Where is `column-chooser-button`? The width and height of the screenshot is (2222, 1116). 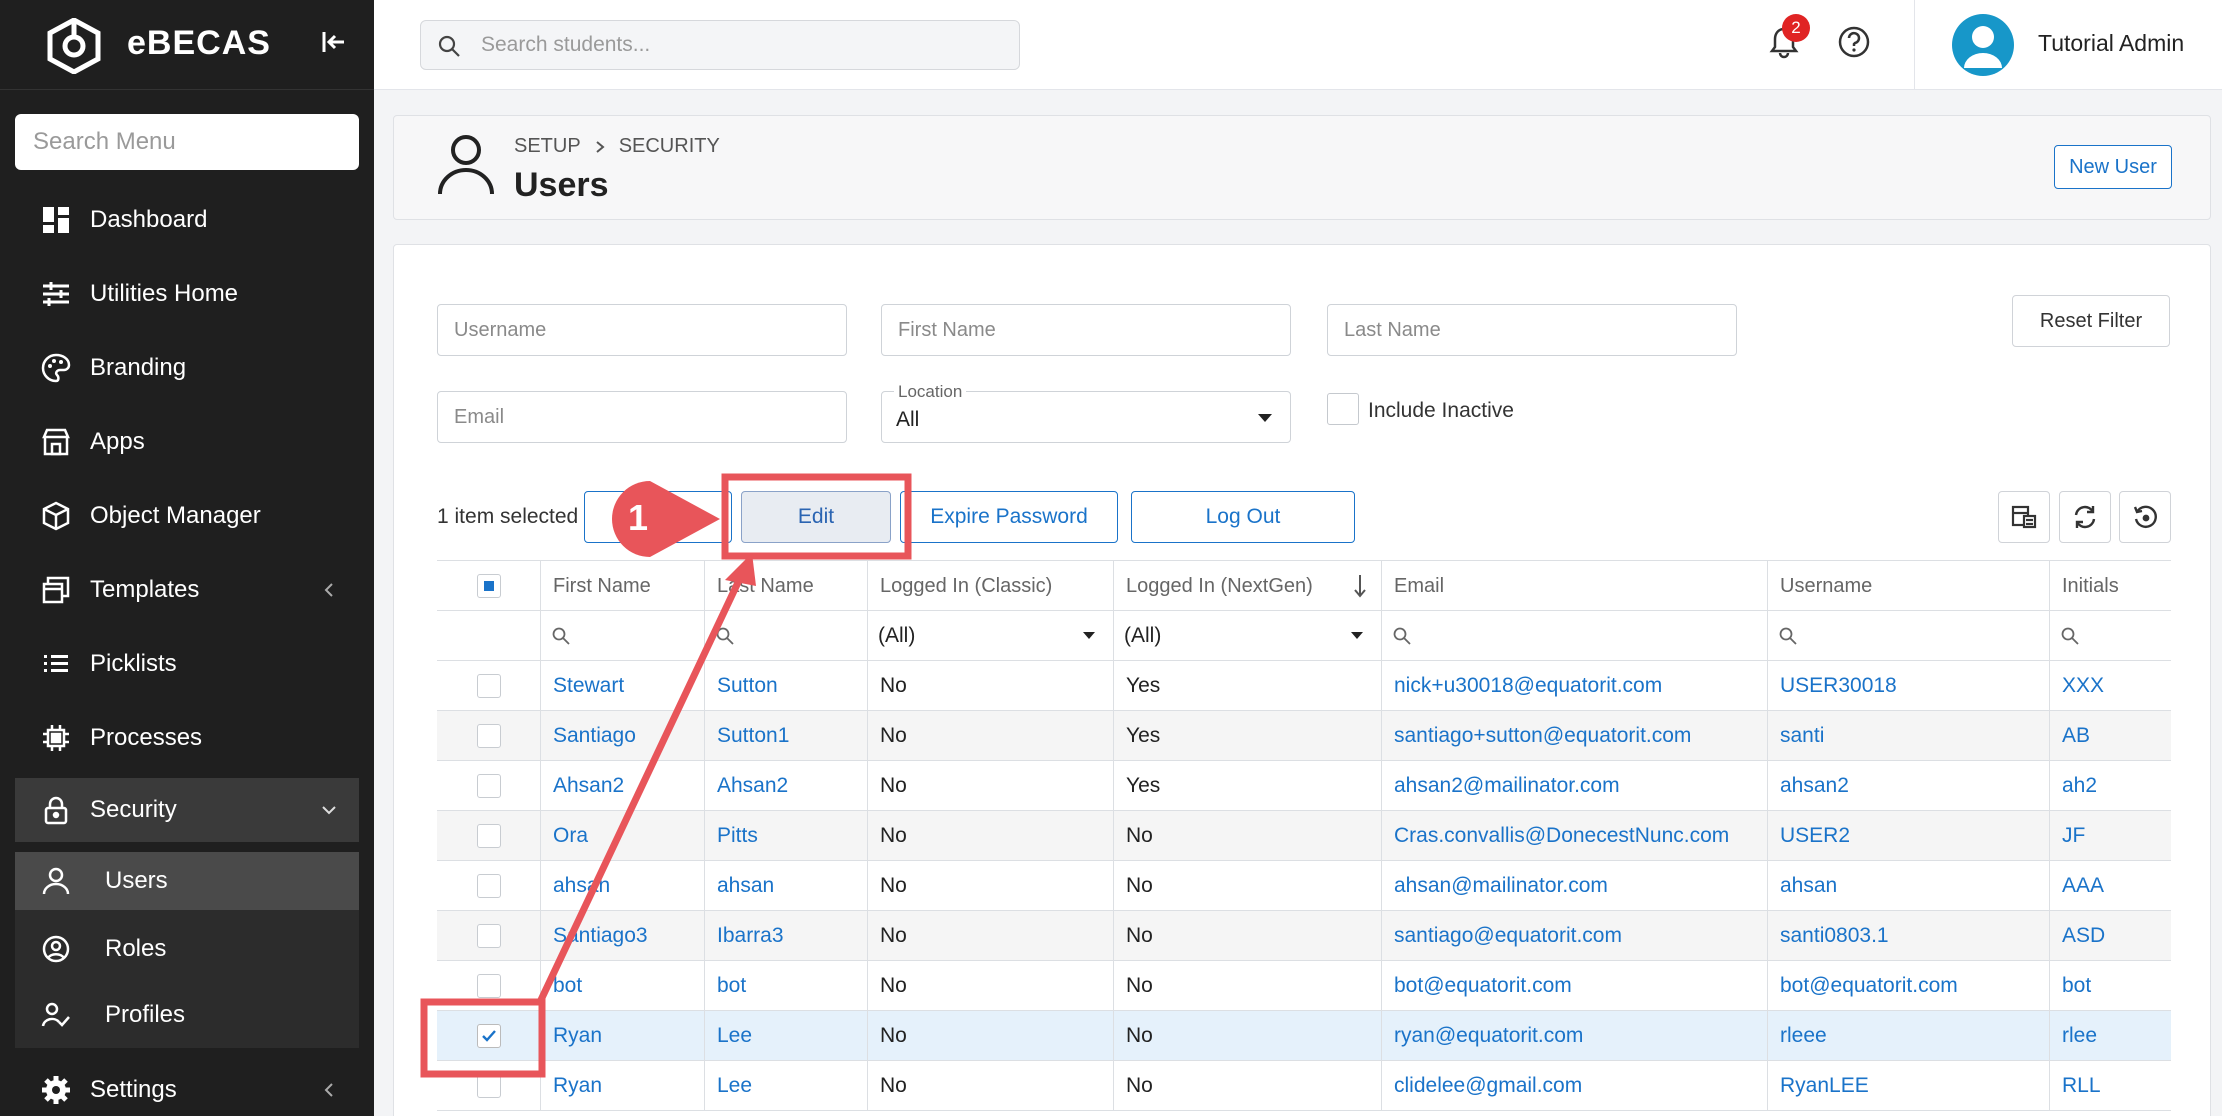 column-chooser-button is located at coordinates (2024, 517).